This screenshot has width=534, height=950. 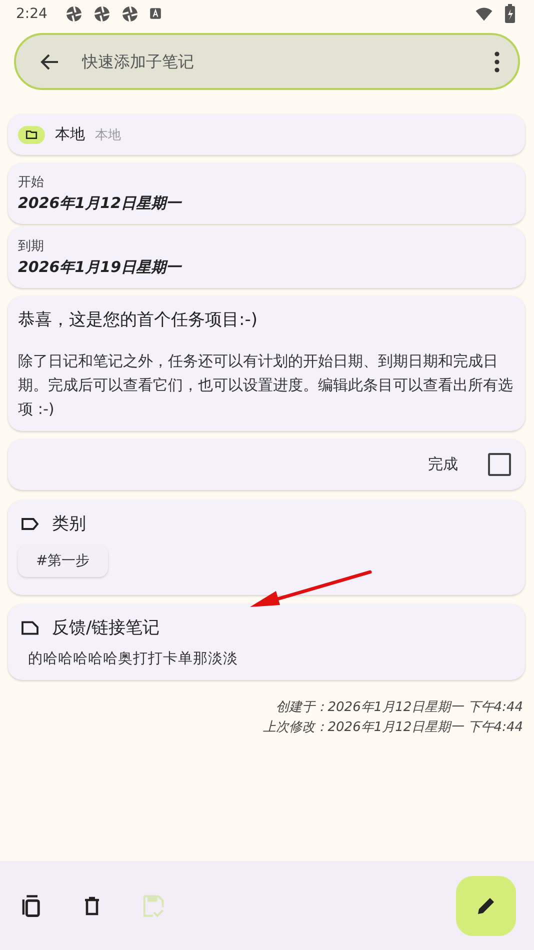 What do you see at coordinates (31, 246) in the screenshot?
I see `date-label: 到期` at bounding box center [31, 246].